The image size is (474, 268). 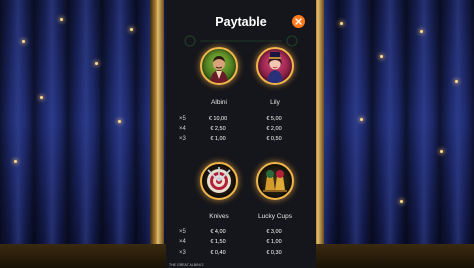 What do you see at coordinates (218, 129) in the screenshot?
I see `payout-value-albini: € 2,50` at bounding box center [218, 129].